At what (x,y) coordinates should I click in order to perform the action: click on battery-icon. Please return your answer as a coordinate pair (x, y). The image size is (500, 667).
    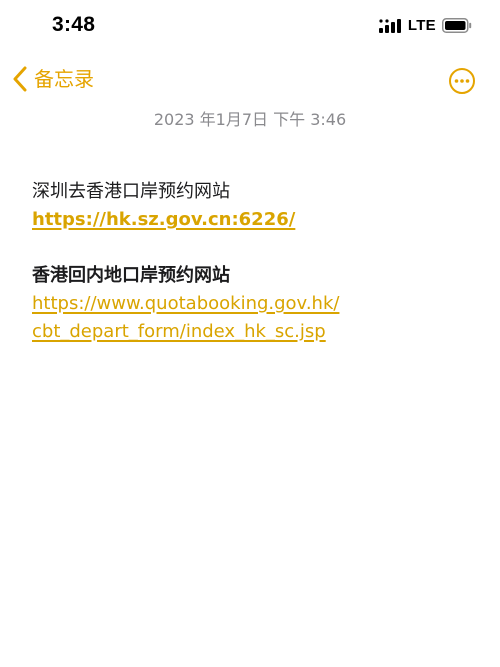
    Looking at the image, I should click on (457, 25).